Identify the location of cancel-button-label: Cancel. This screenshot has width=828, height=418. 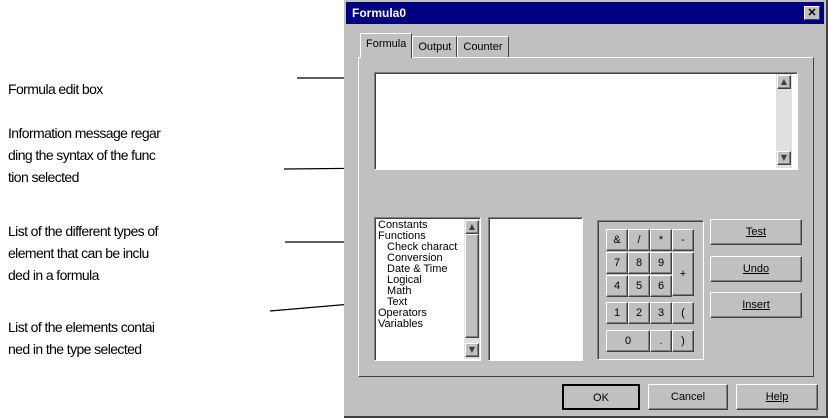
(688, 397).